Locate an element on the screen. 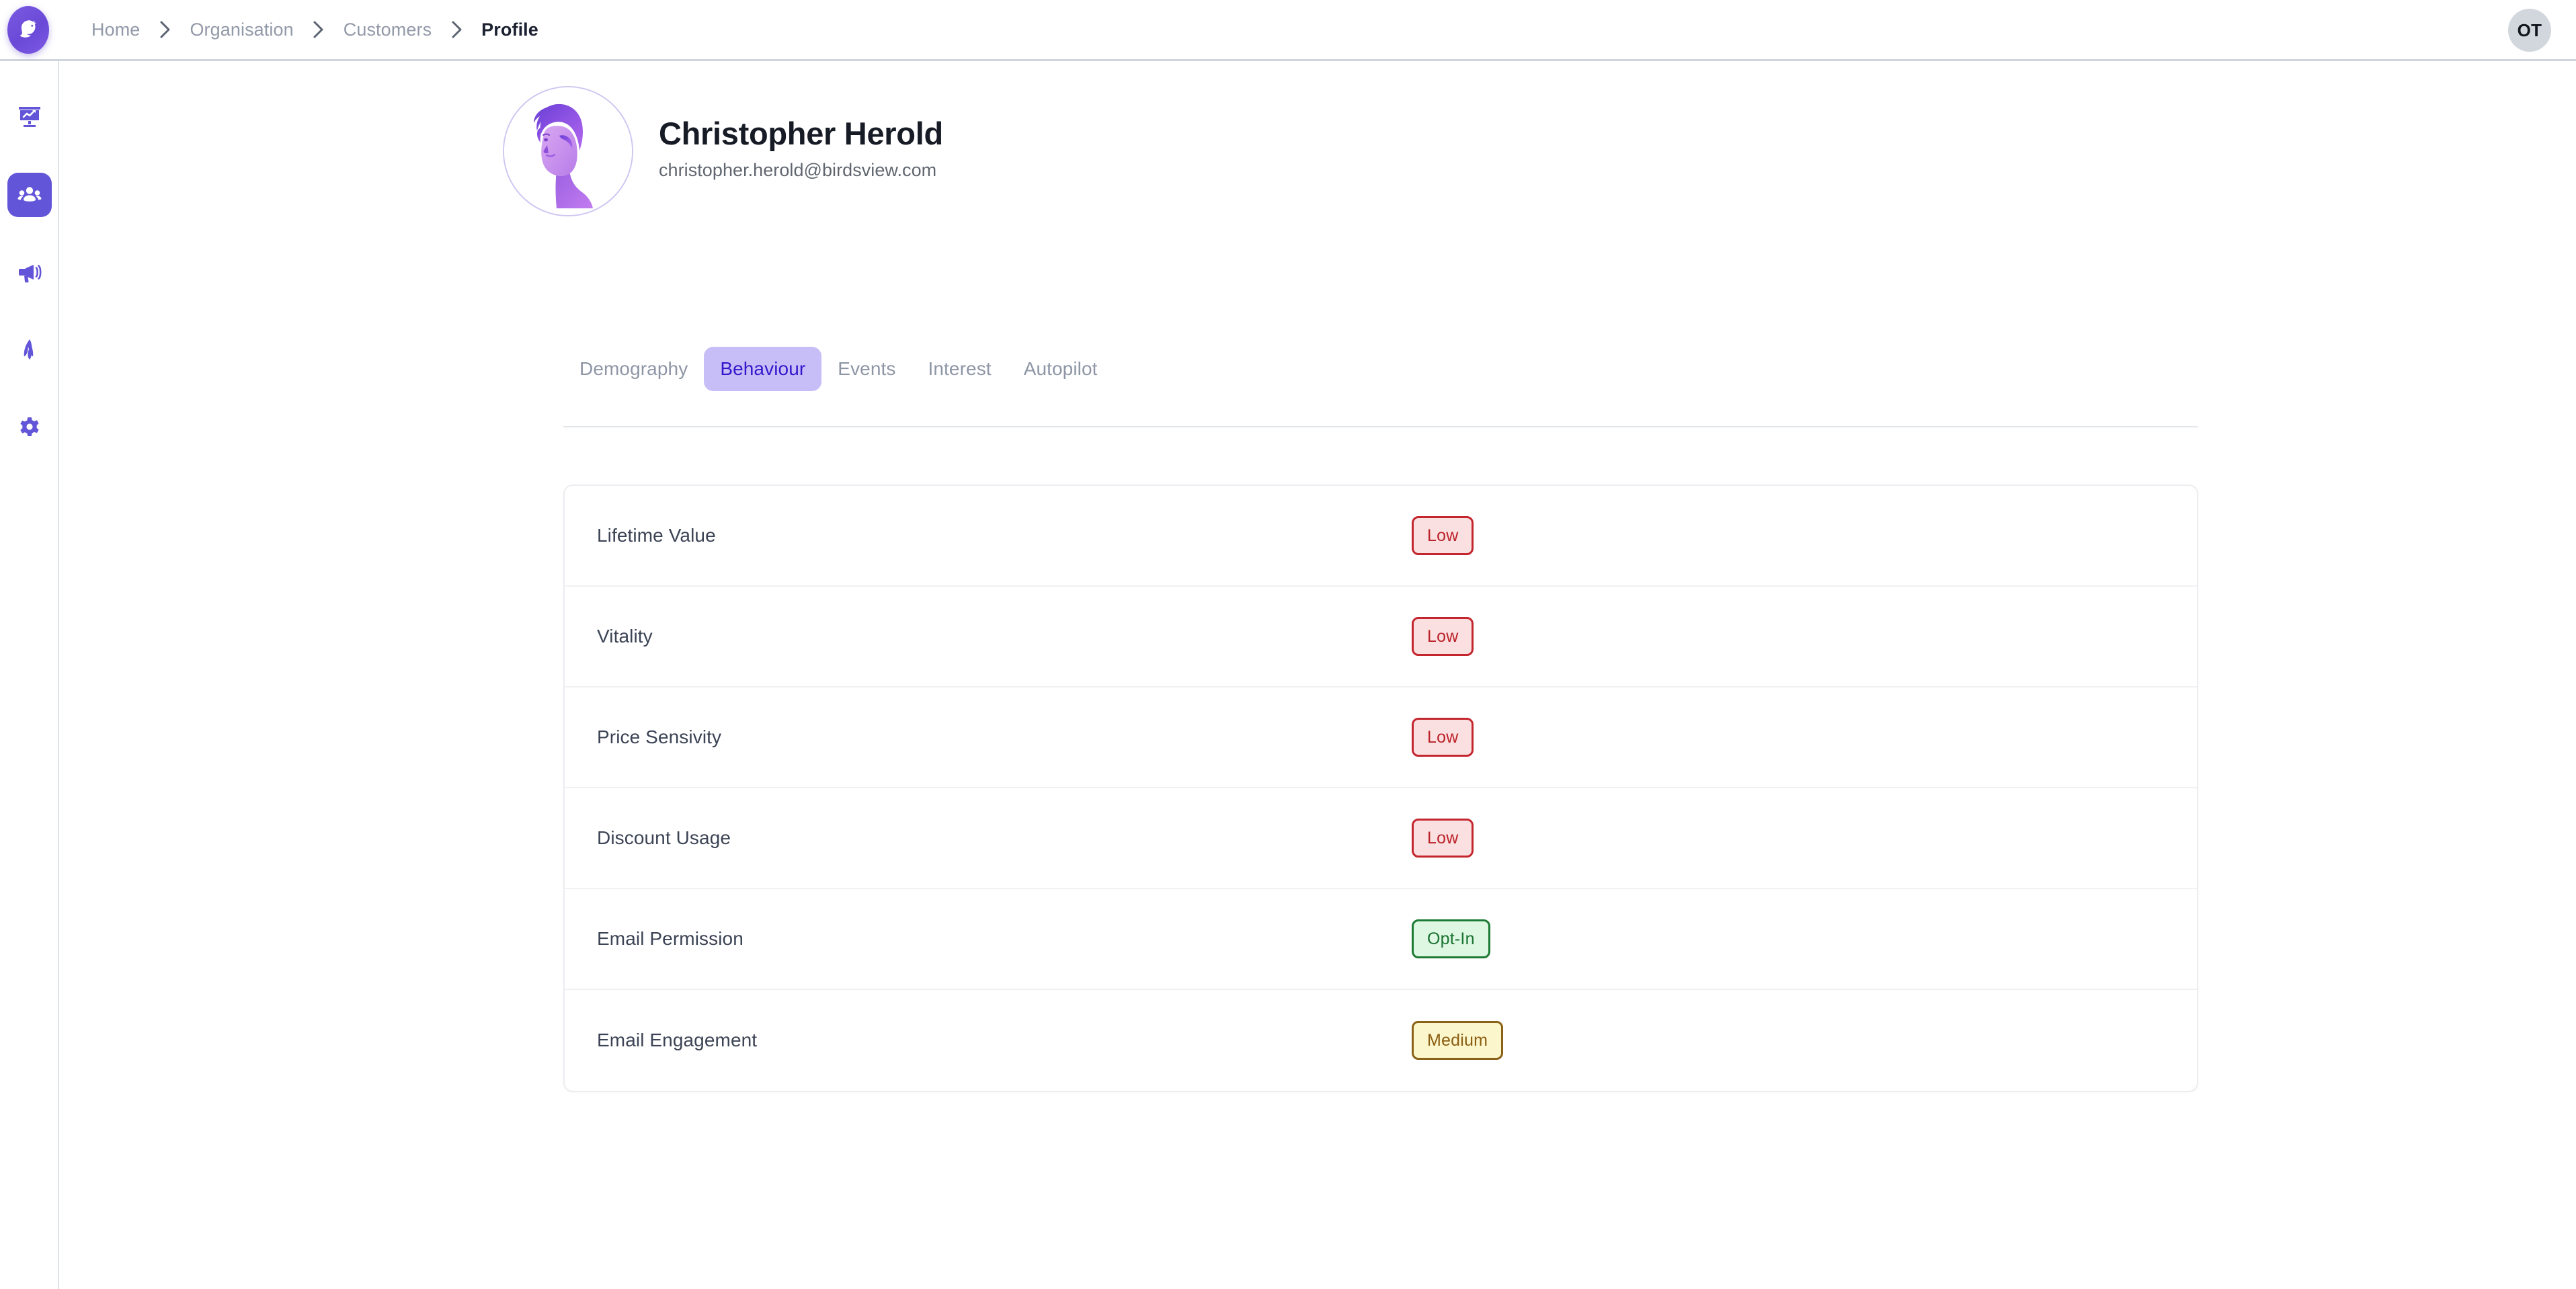 This screenshot has height=1289, width=2576. sidebar is located at coordinates (29, 675).